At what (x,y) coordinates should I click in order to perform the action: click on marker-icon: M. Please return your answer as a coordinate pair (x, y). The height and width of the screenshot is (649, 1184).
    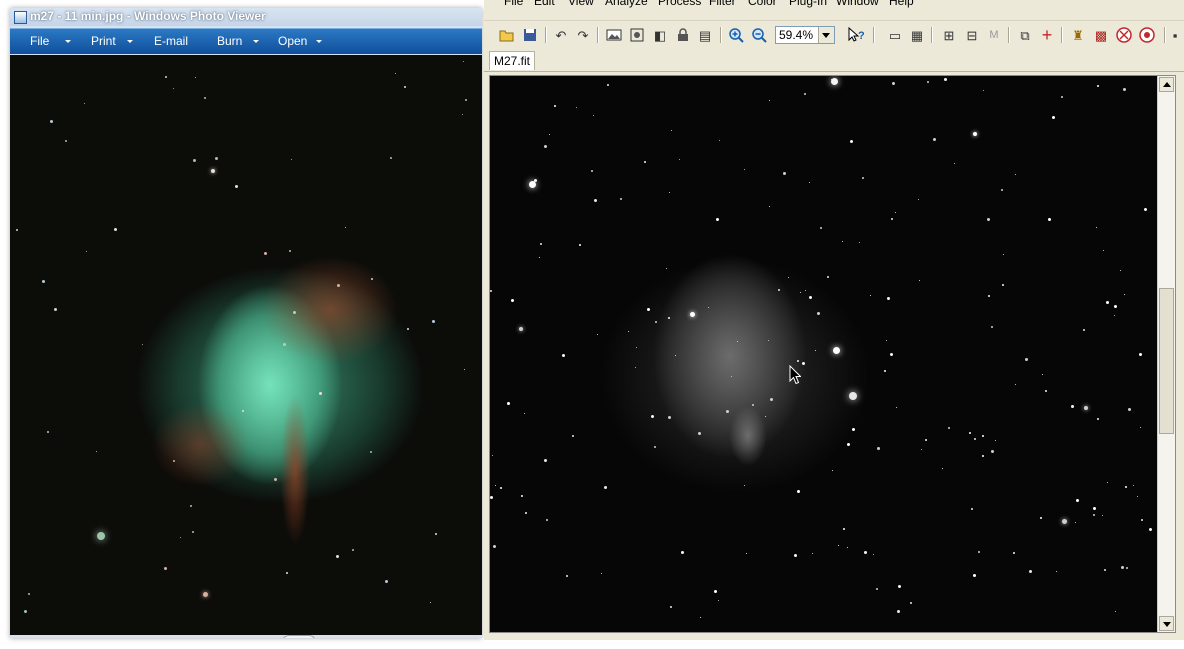
    Looking at the image, I should click on (994, 35).